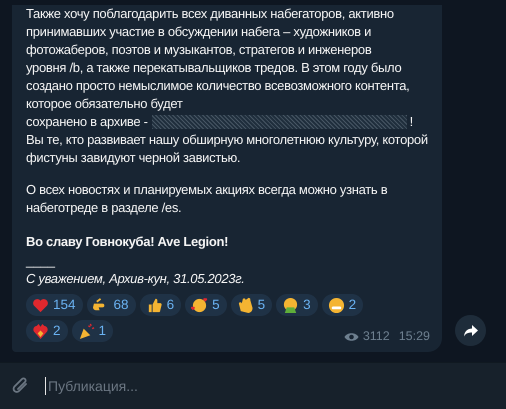  I want to click on message-text: Во славу Говнокуба! Ave Legion!, so click(128, 242).